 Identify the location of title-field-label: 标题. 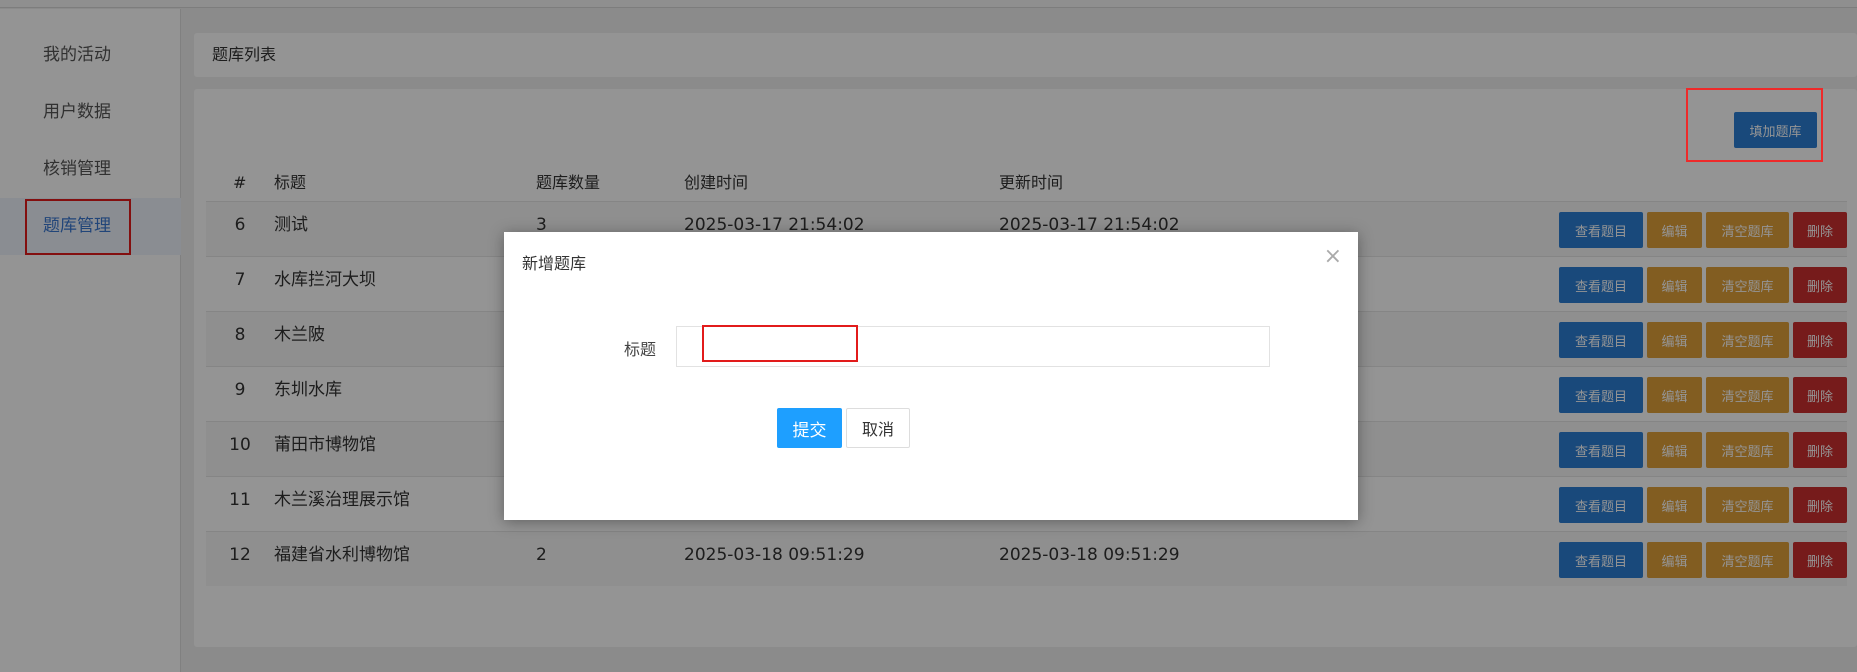
(640, 349).